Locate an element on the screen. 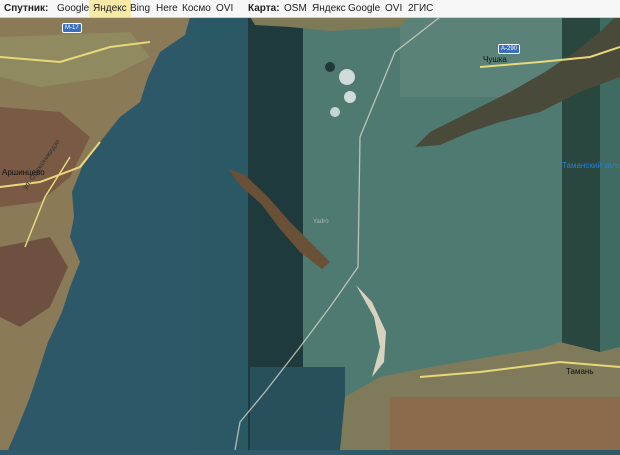  place-label-taman: Тамань is located at coordinates (580, 371).